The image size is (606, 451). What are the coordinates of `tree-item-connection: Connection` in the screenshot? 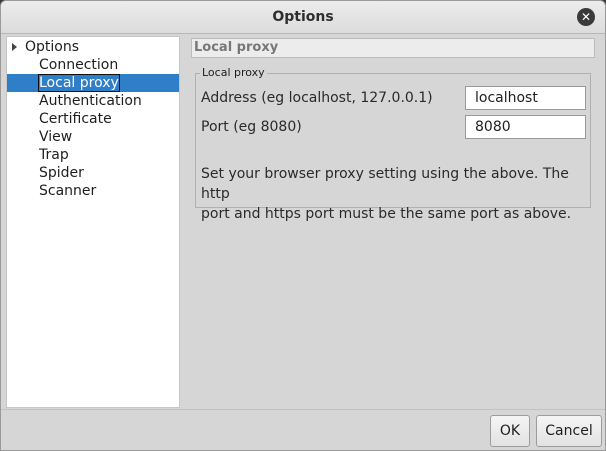 It's located at (93, 65).